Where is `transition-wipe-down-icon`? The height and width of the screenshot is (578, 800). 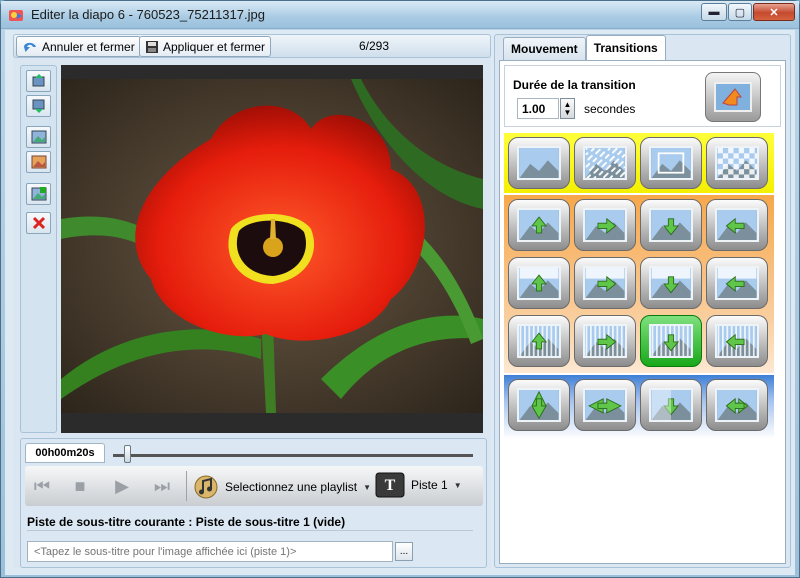
transition-wipe-down-icon is located at coordinates (671, 283).